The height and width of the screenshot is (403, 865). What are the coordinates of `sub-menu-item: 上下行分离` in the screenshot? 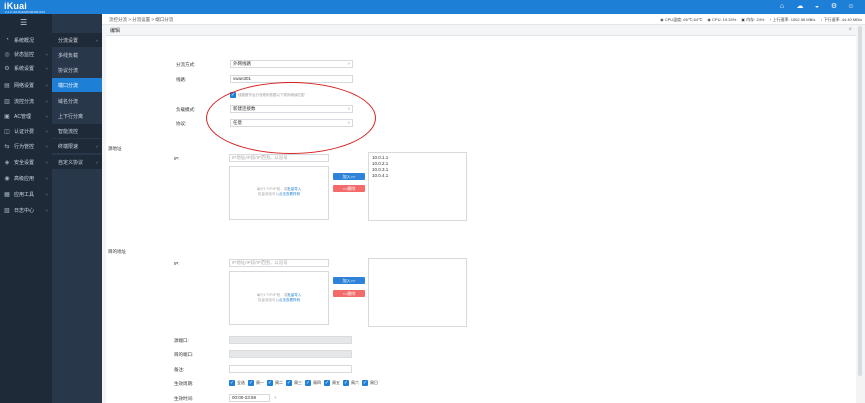 It's located at (77, 116).